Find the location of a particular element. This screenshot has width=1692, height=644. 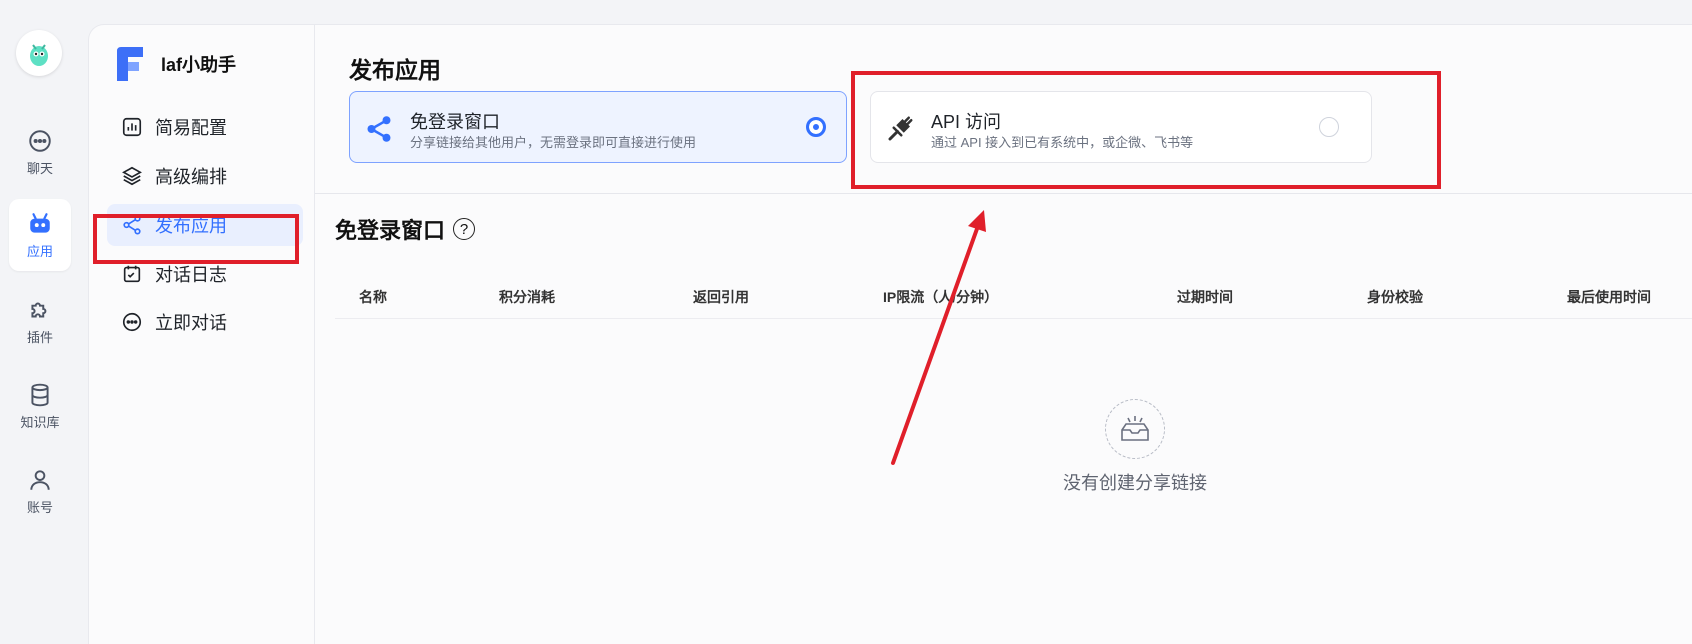

rail-item-apps: 应用 is located at coordinates (40, 235).